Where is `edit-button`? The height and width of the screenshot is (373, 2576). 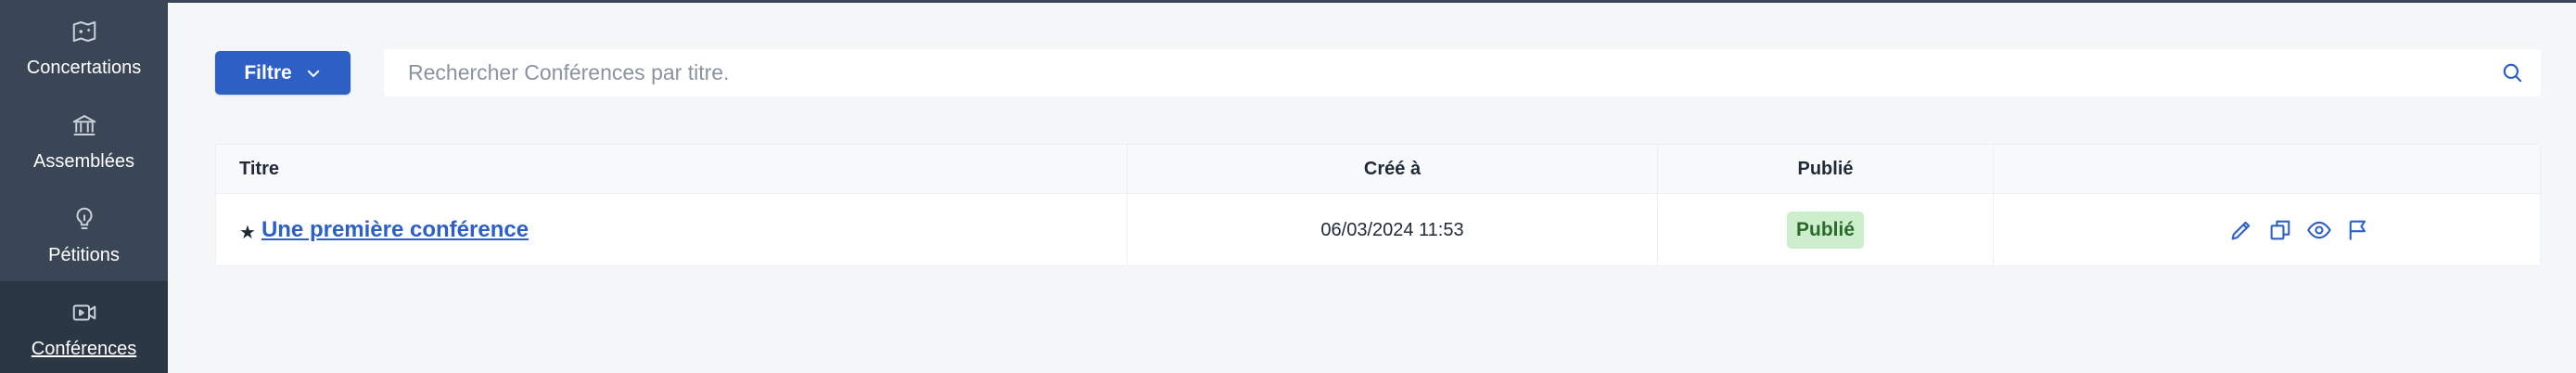 edit-button is located at coordinates (2241, 230).